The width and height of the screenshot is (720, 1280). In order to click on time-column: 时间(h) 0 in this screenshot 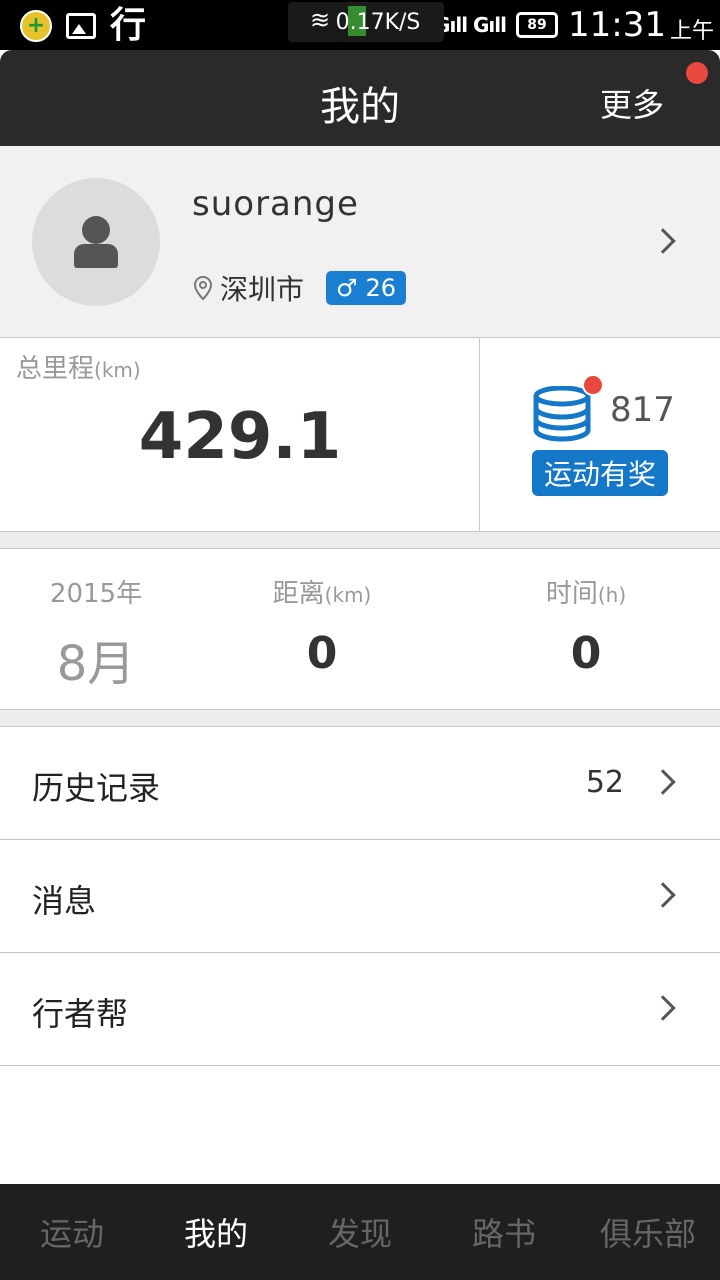, I will do `click(586, 614)`.